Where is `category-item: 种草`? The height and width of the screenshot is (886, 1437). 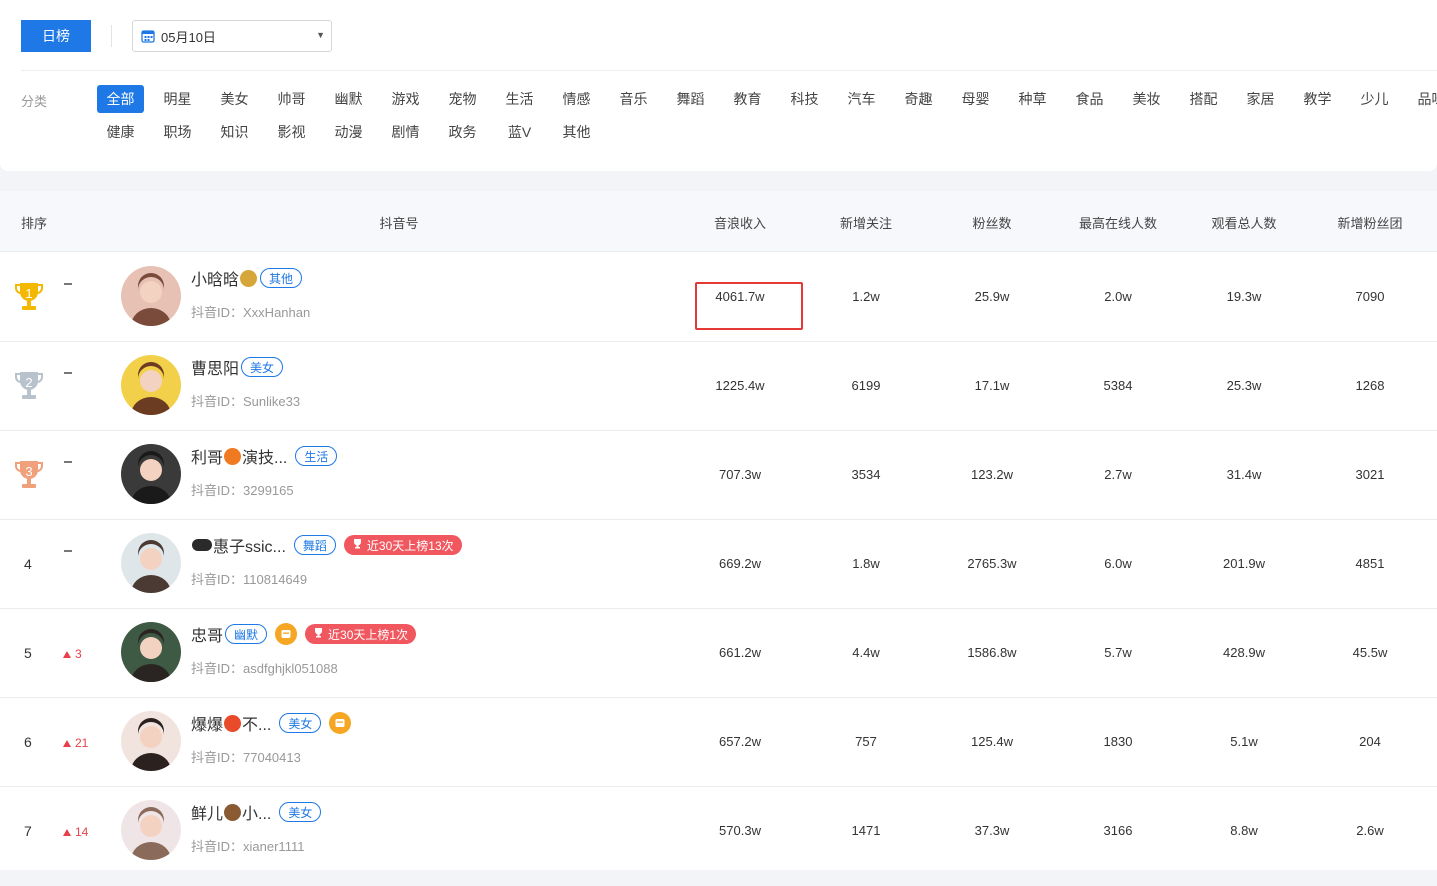
category-item: 种草 is located at coordinates (1032, 99).